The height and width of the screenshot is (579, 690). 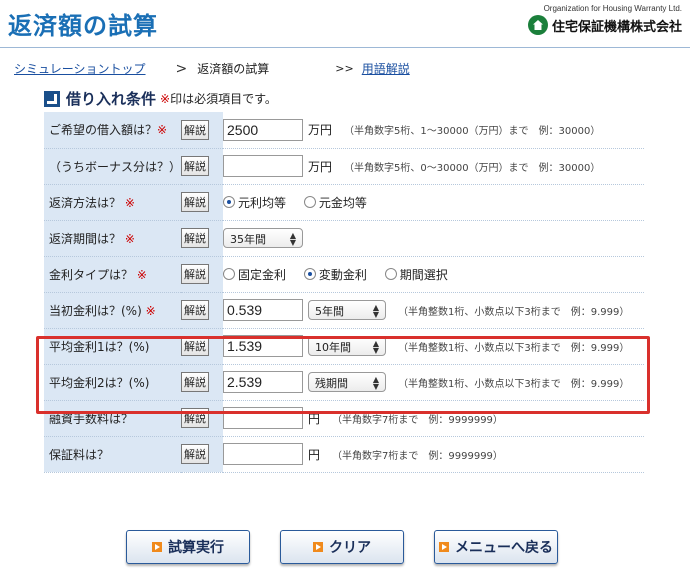 I want to click on hint-bonus: （半角数字5桁、0〜30000（万円）まで 例：30000）, so click(x=472, y=168).